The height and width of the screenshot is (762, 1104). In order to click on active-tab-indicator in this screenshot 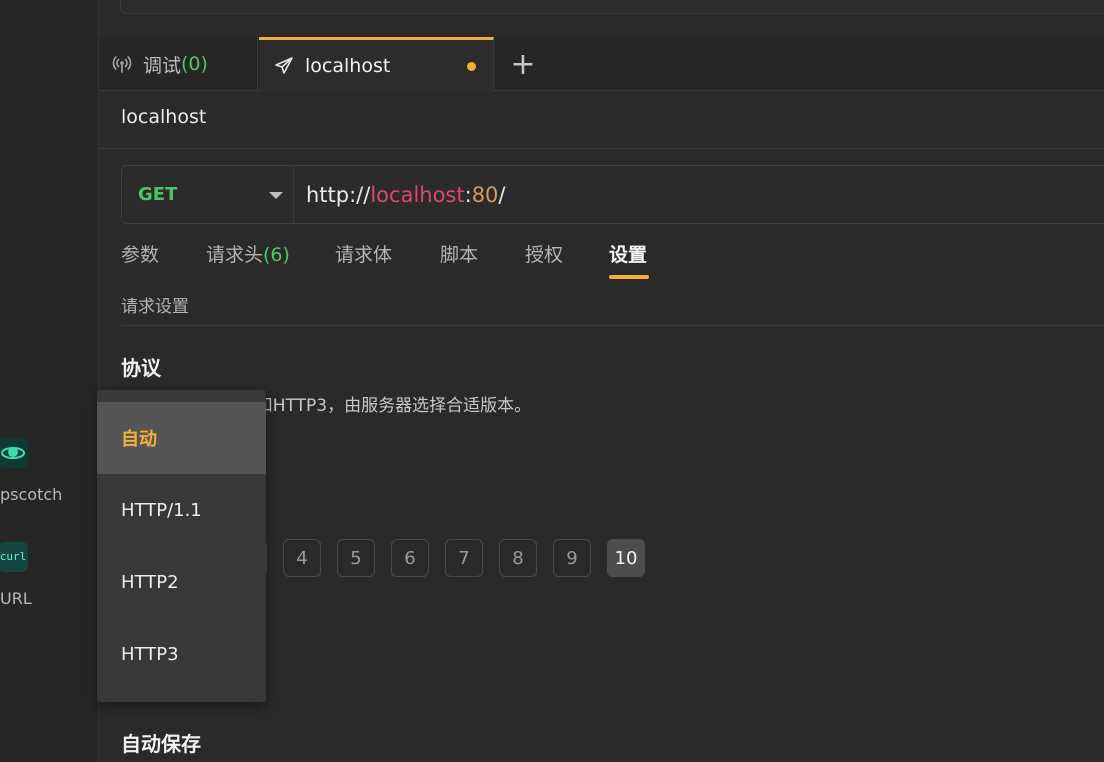, I will do `click(629, 277)`.